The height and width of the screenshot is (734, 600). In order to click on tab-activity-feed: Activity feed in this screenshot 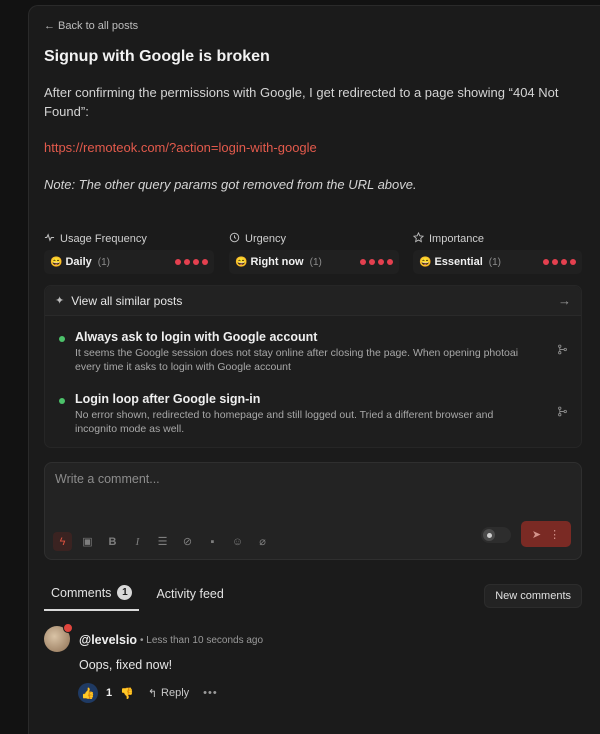, I will do `click(189, 597)`.